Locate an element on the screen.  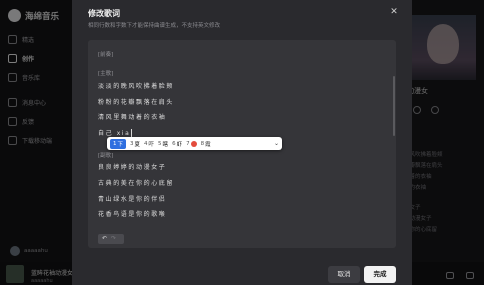
lyric-line: 良良婷婷的动漫女子 is located at coordinates (132, 166).